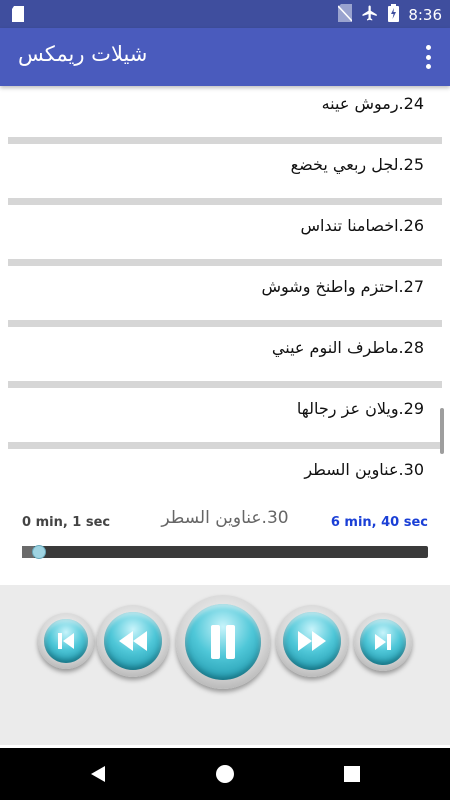 Image resolution: width=450 pixels, height=800 pixels. Describe the element at coordinates (362, 225) in the screenshot. I see `track-title: 26.اخصامنا تنداس` at that location.